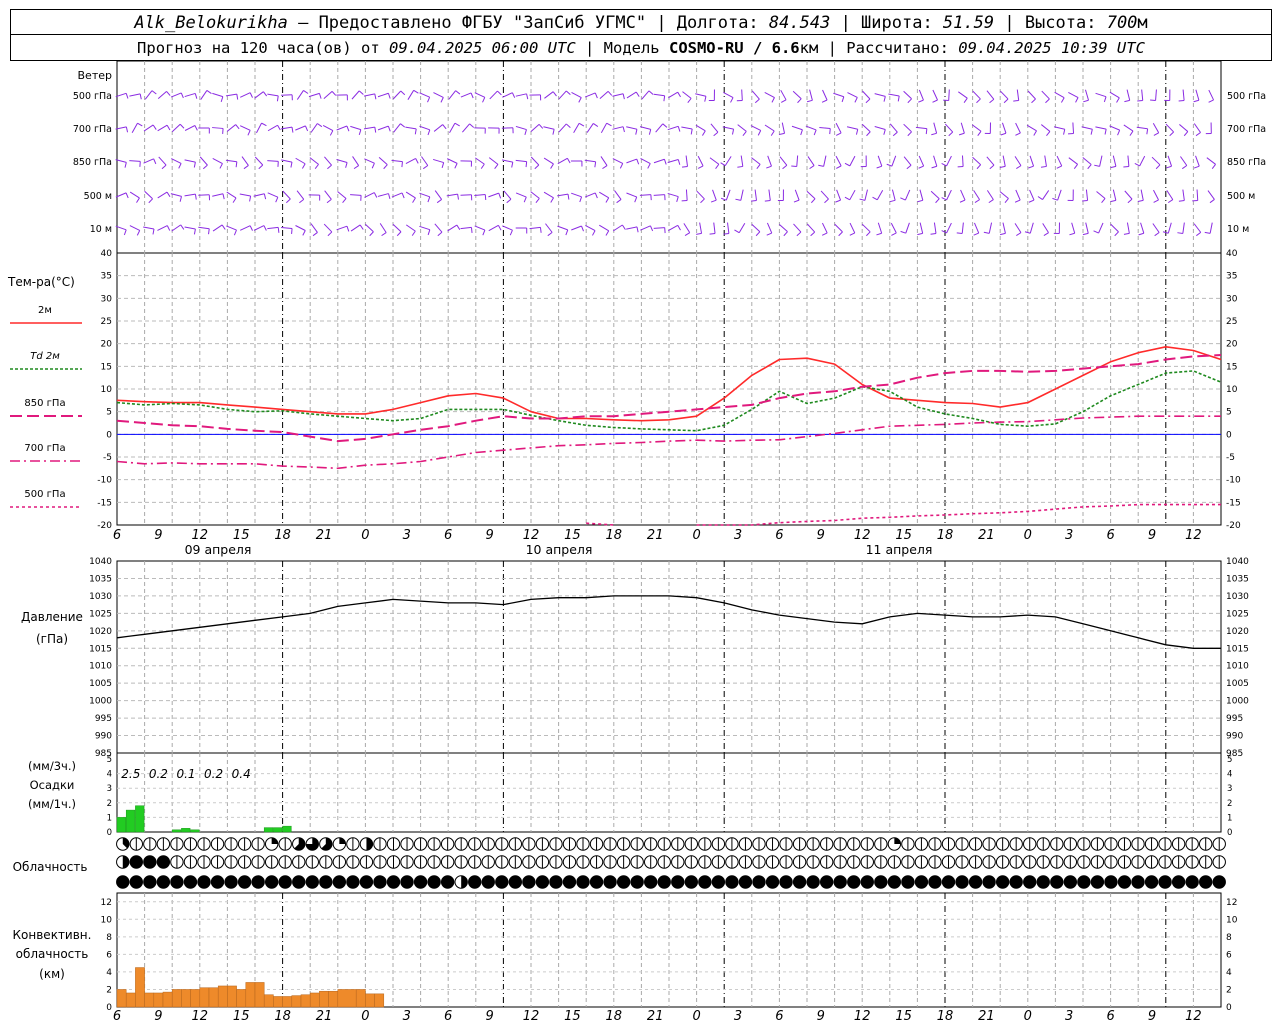  I want to click on x-tick-label: 18, so click(282, 535).